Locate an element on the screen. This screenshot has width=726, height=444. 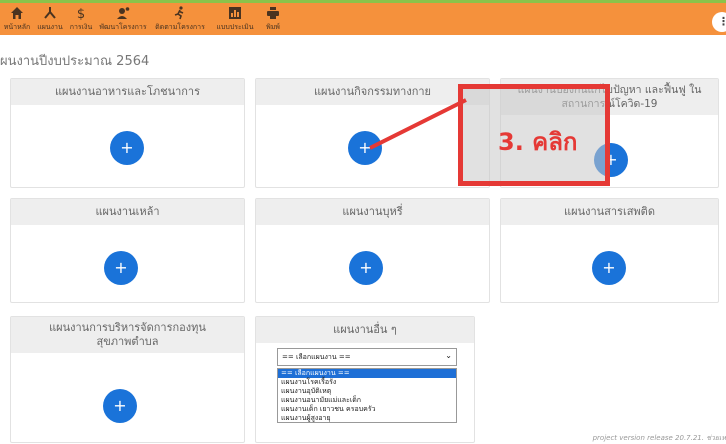
annotation-label: 3. คลิก is located at coordinates (538, 142).